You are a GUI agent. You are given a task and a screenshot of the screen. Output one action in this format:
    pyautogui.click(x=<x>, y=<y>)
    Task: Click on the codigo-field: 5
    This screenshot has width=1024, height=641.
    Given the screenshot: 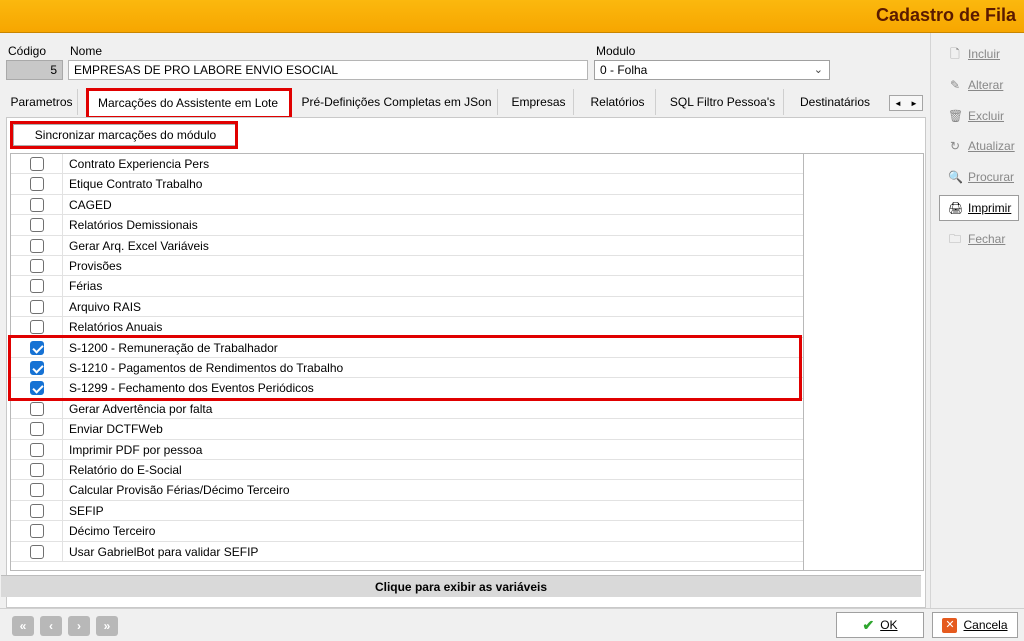 What is the action you would take?
    pyautogui.click(x=34, y=70)
    